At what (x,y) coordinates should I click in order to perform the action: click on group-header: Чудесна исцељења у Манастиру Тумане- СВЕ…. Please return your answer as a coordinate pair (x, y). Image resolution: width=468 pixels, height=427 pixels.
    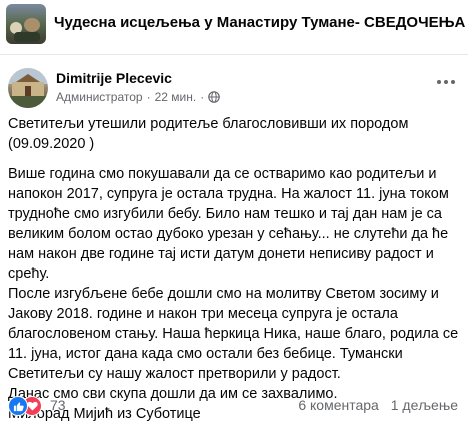
    Looking at the image, I should click on (234, 30).